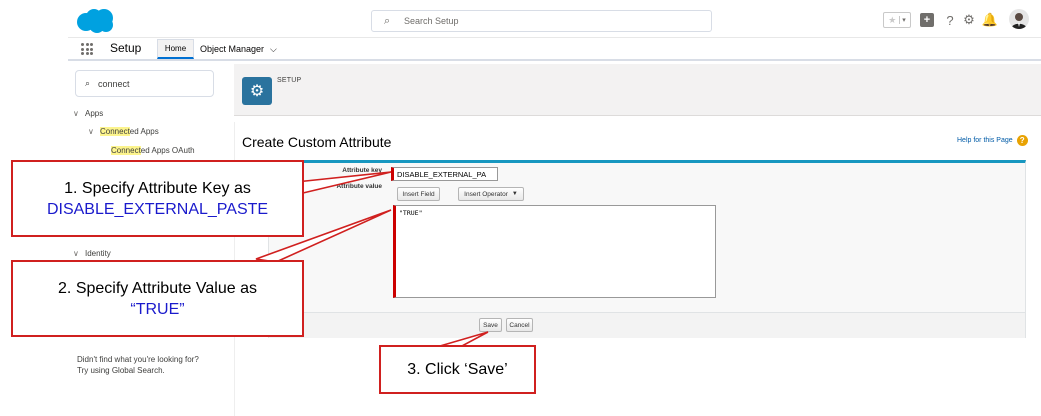 The width and height of the screenshot is (1041, 416). I want to click on tree-node-apps-label: Apps, so click(94, 113).